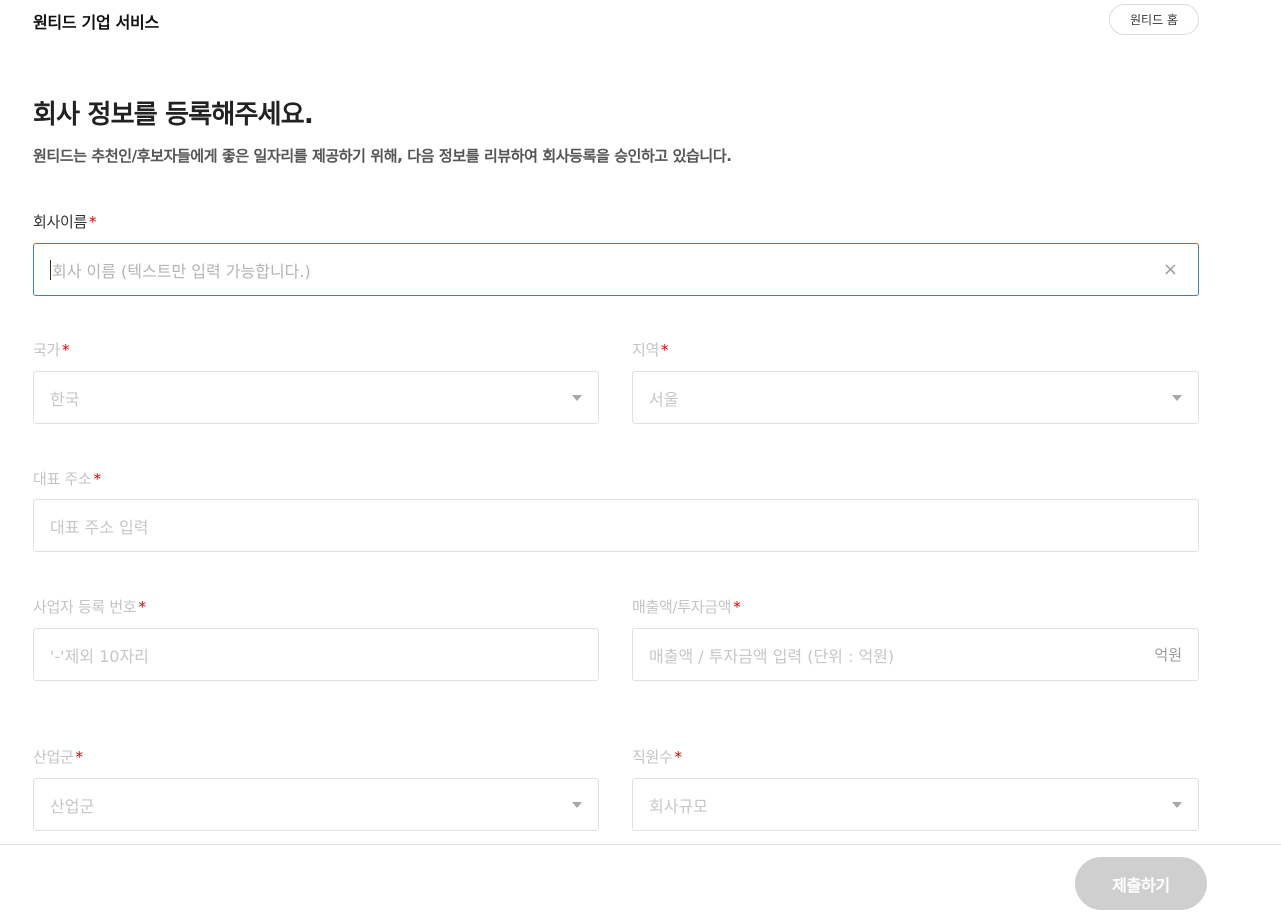 Image resolution: width=1281 pixels, height=915 pixels. Describe the element at coordinates (616, 525) in the screenshot. I see `address-input: 대표 주소 입력` at that location.